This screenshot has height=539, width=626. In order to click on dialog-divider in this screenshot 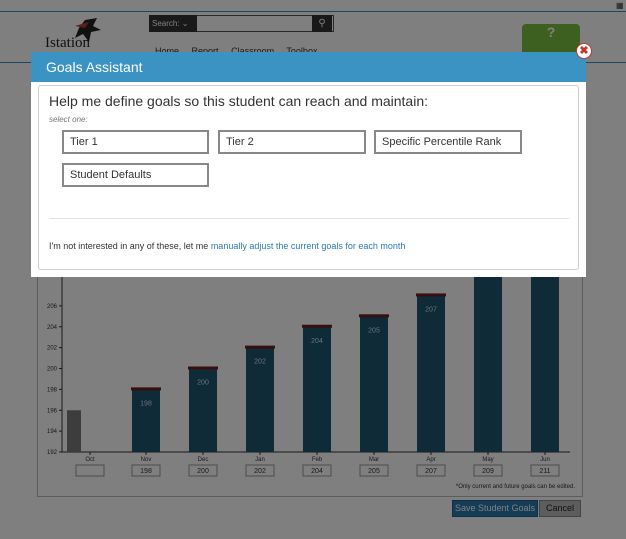, I will do `click(309, 218)`.